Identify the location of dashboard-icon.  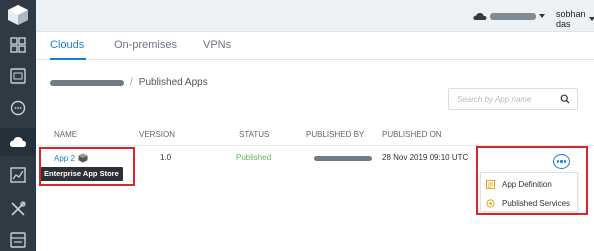
(18, 45).